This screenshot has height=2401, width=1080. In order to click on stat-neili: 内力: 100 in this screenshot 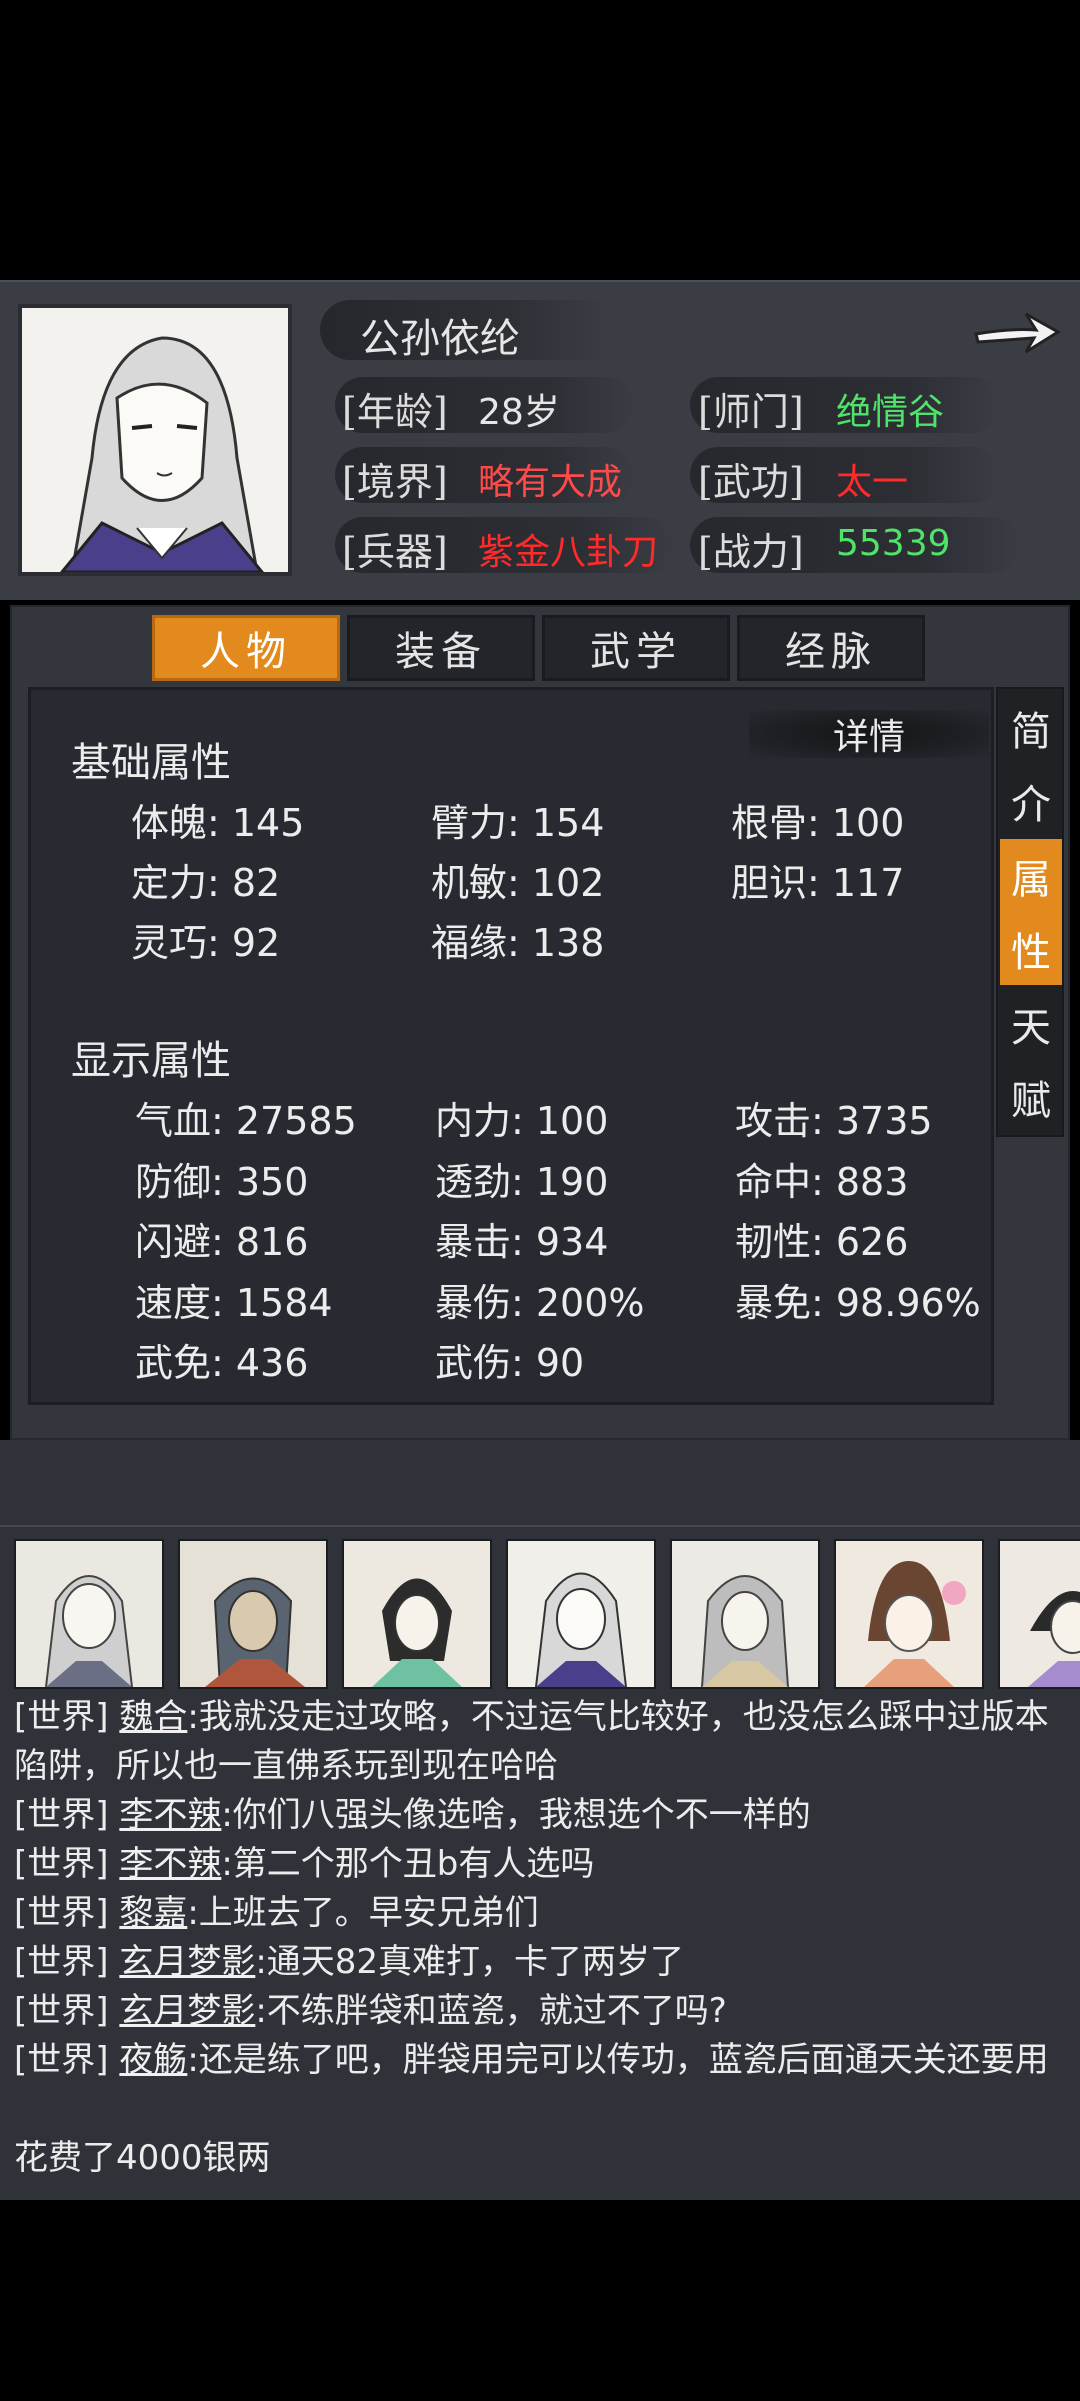, I will do `click(522, 1121)`.